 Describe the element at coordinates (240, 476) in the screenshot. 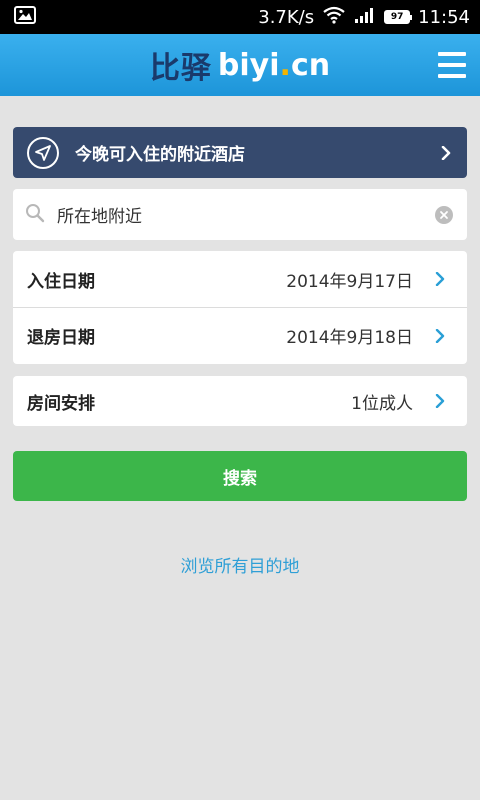

I see `search-button: 搜索` at that location.